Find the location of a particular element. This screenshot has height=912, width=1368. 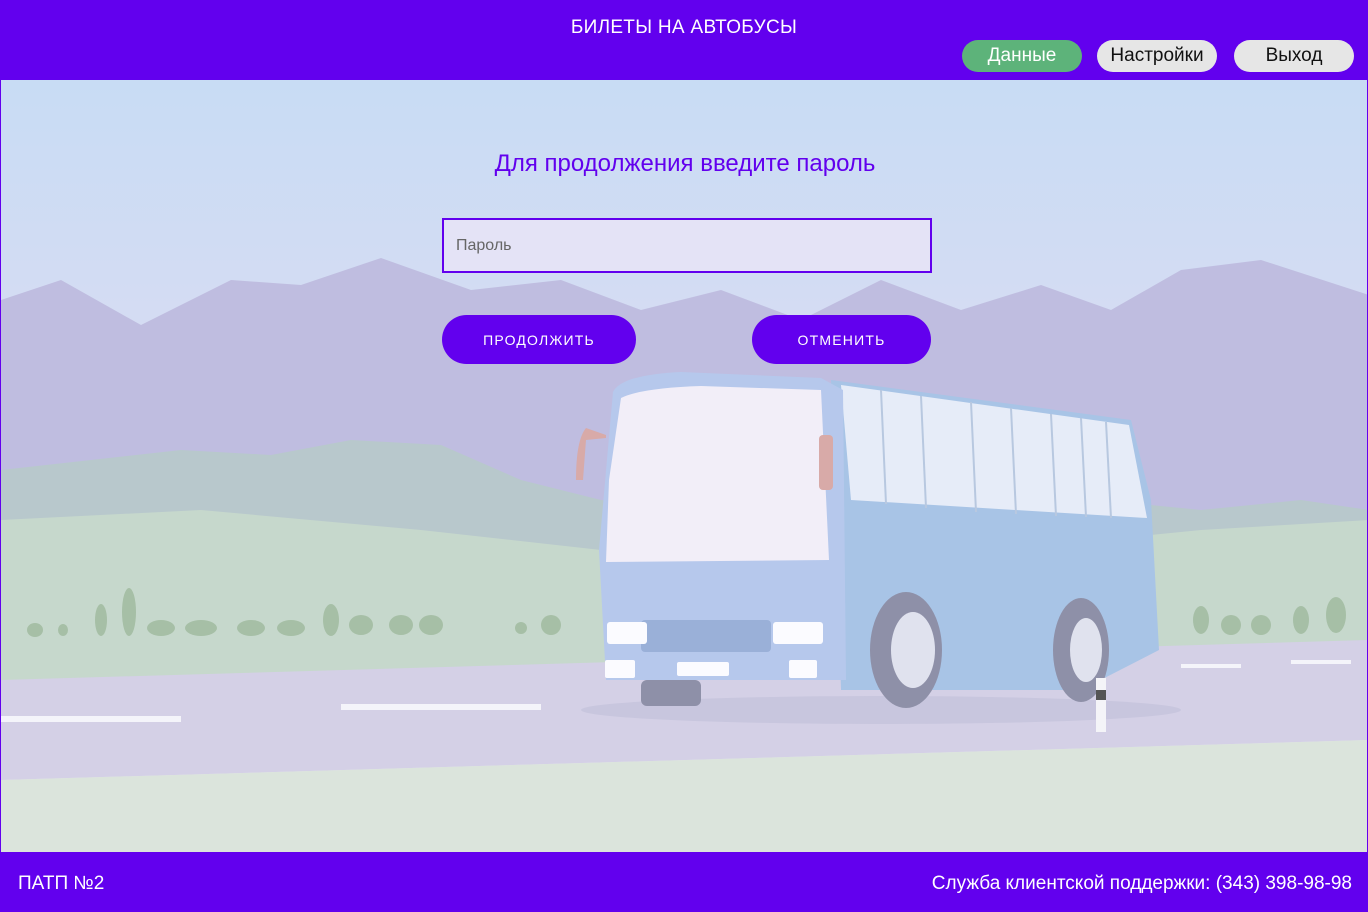

organization-name: ПАТП №2 is located at coordinates (61, 883).